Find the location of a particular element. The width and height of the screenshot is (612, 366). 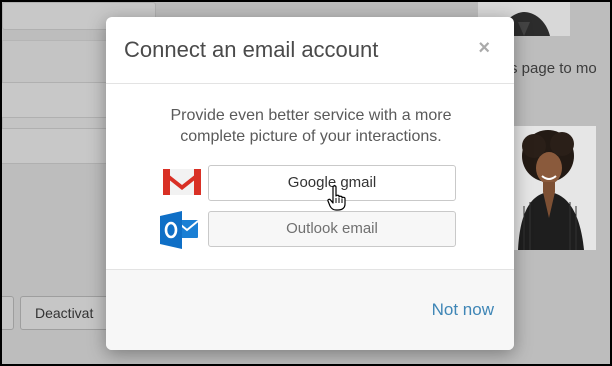

background-text: s page to mo is located at coordinates (553, 68).